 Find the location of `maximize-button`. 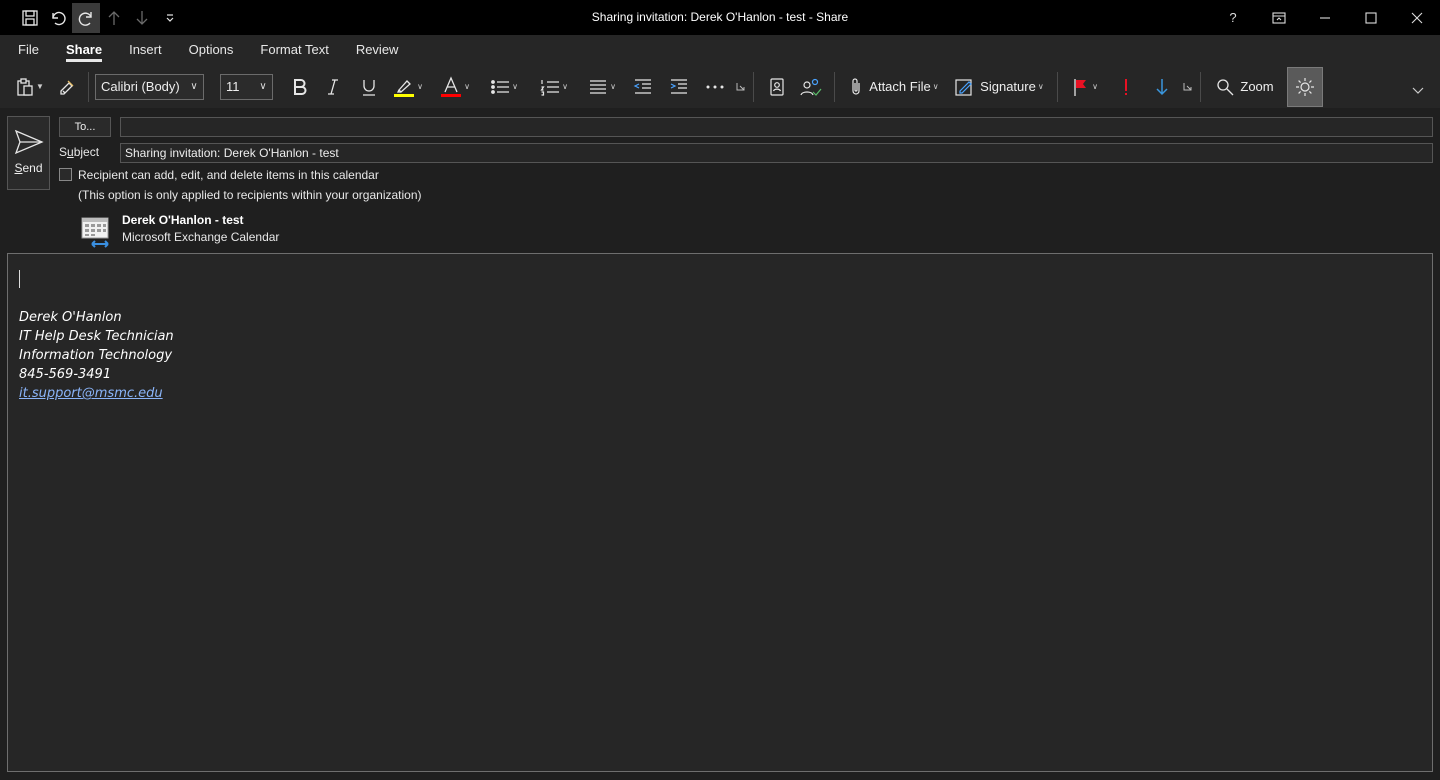

maximize-button is located at coordinates (1371, 17).